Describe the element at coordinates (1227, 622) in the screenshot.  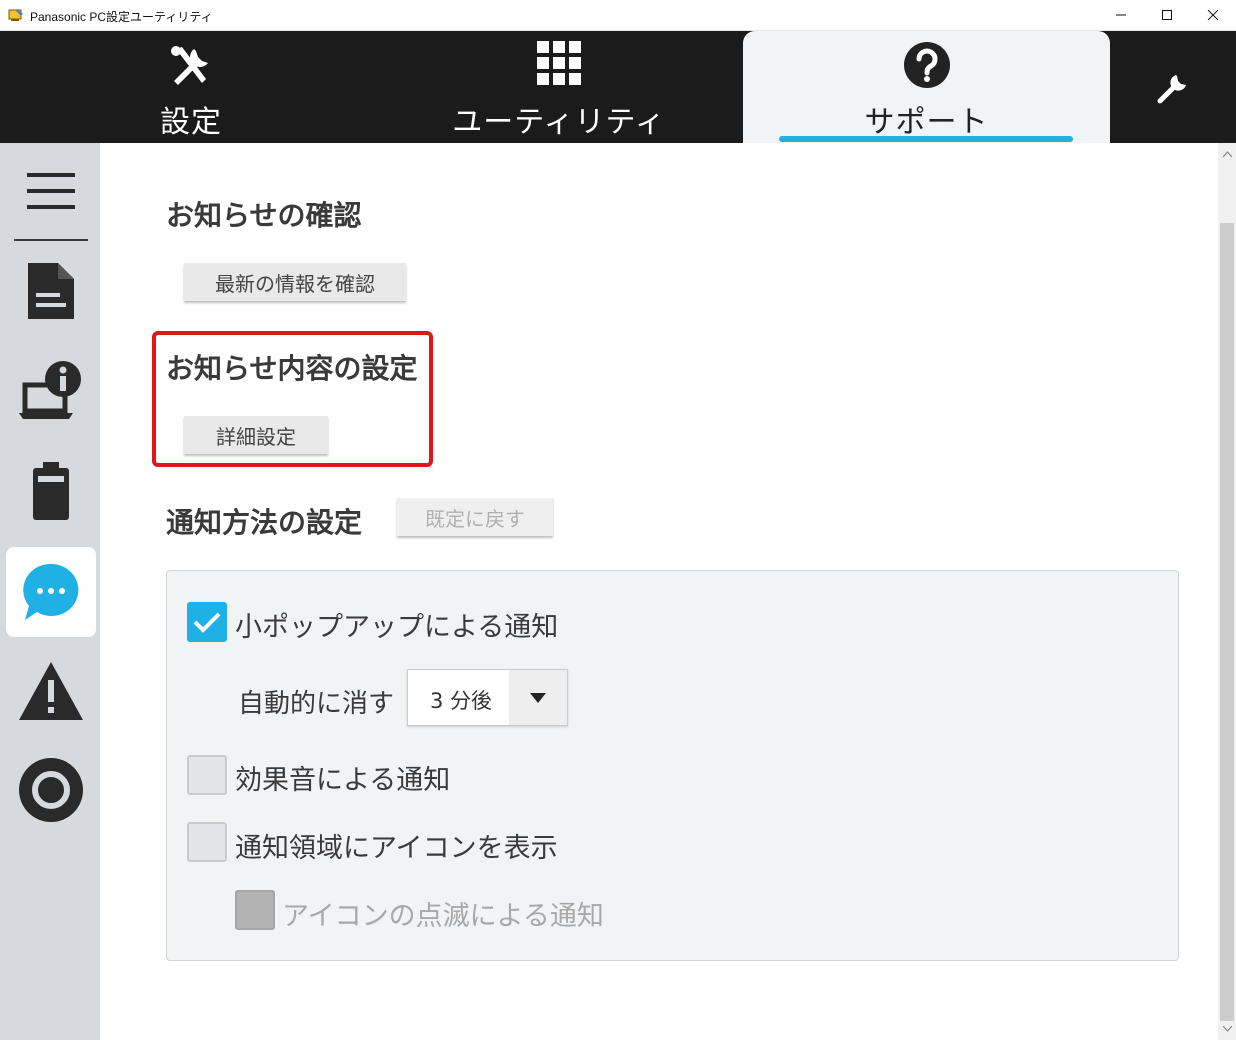
I see `scrollbar-thumb` at that location.